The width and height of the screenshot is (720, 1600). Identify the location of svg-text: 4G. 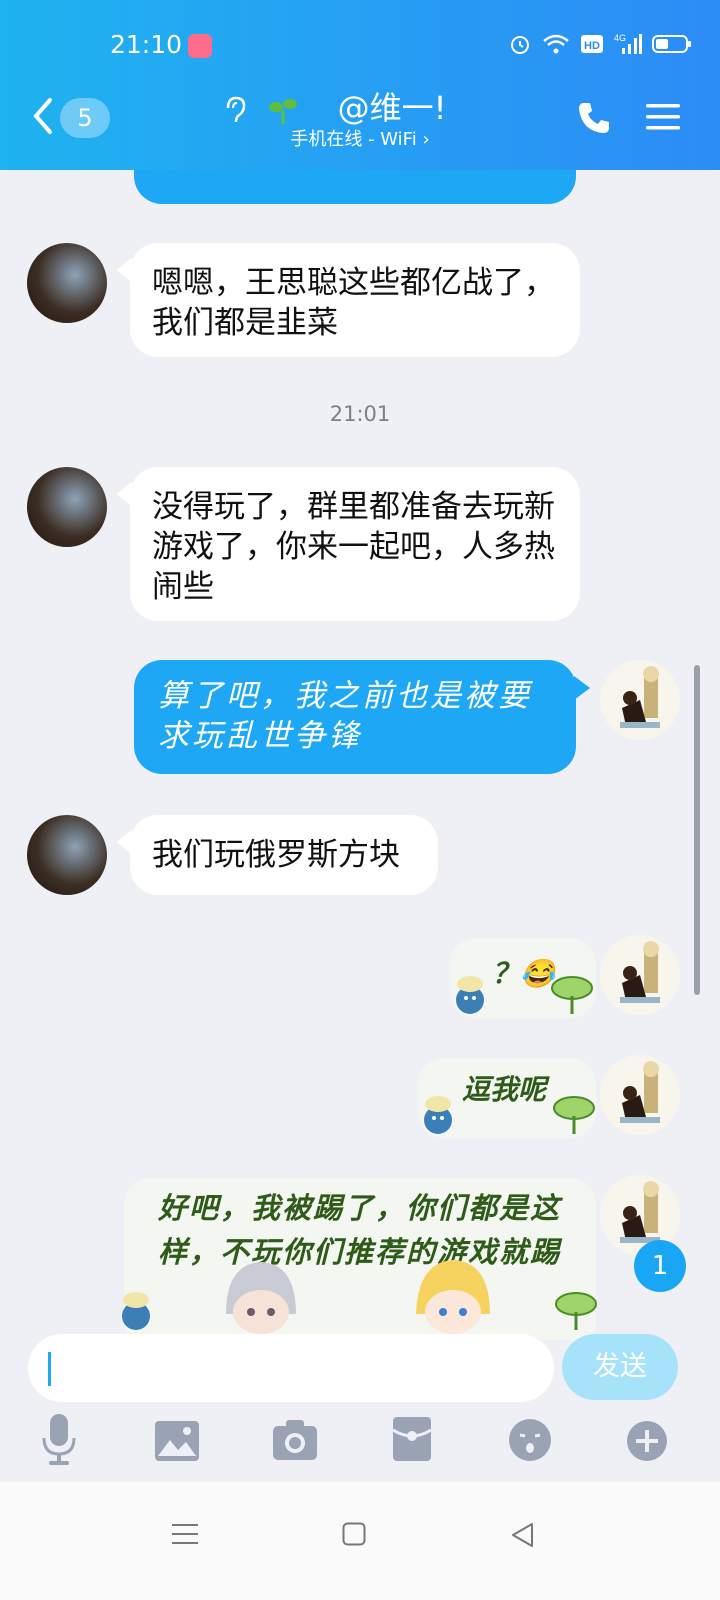
(620, 38).